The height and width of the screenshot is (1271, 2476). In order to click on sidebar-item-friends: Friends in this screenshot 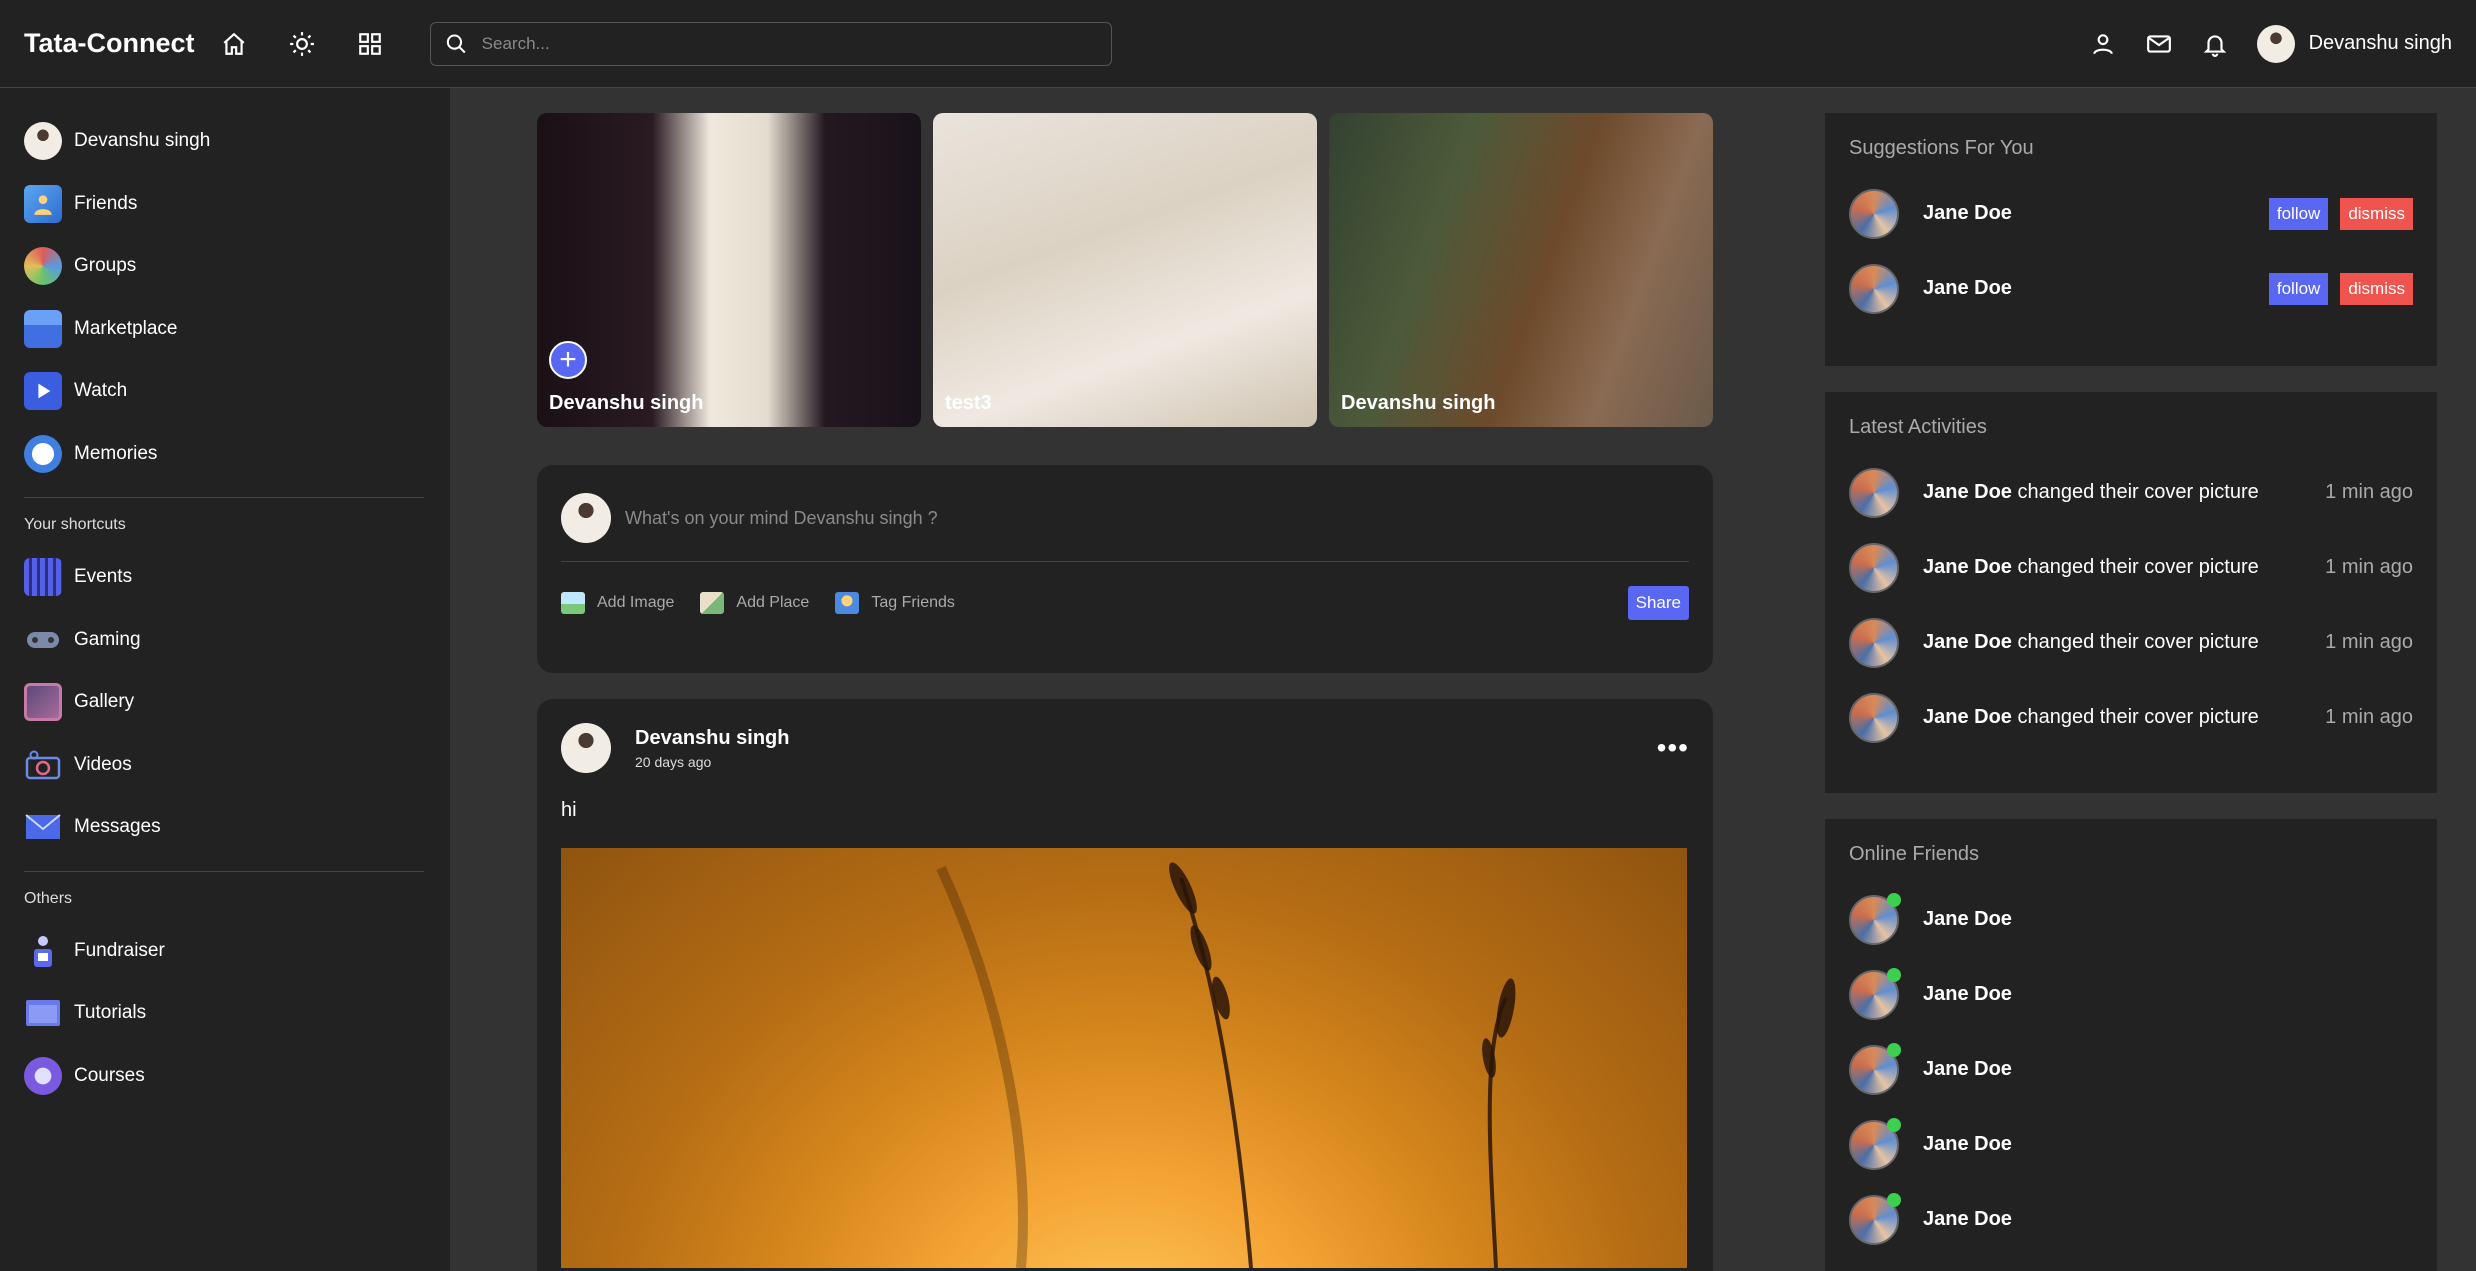, I will do `click(225, 204)`.